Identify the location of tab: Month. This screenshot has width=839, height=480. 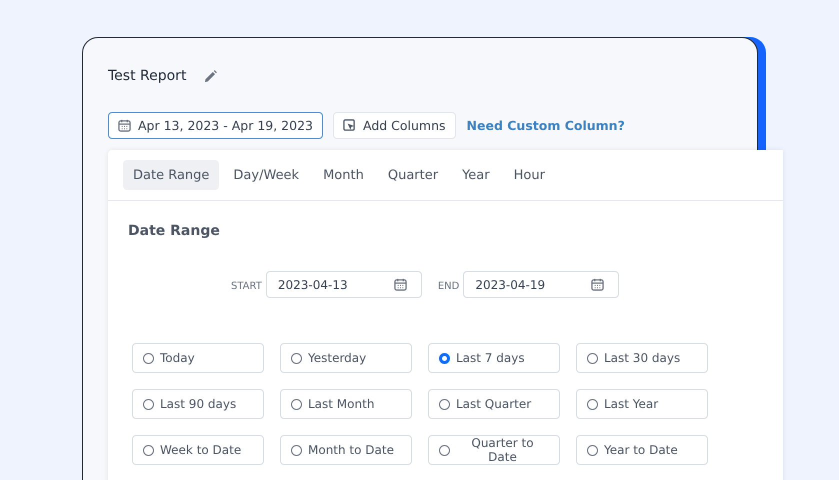
(343, 175).